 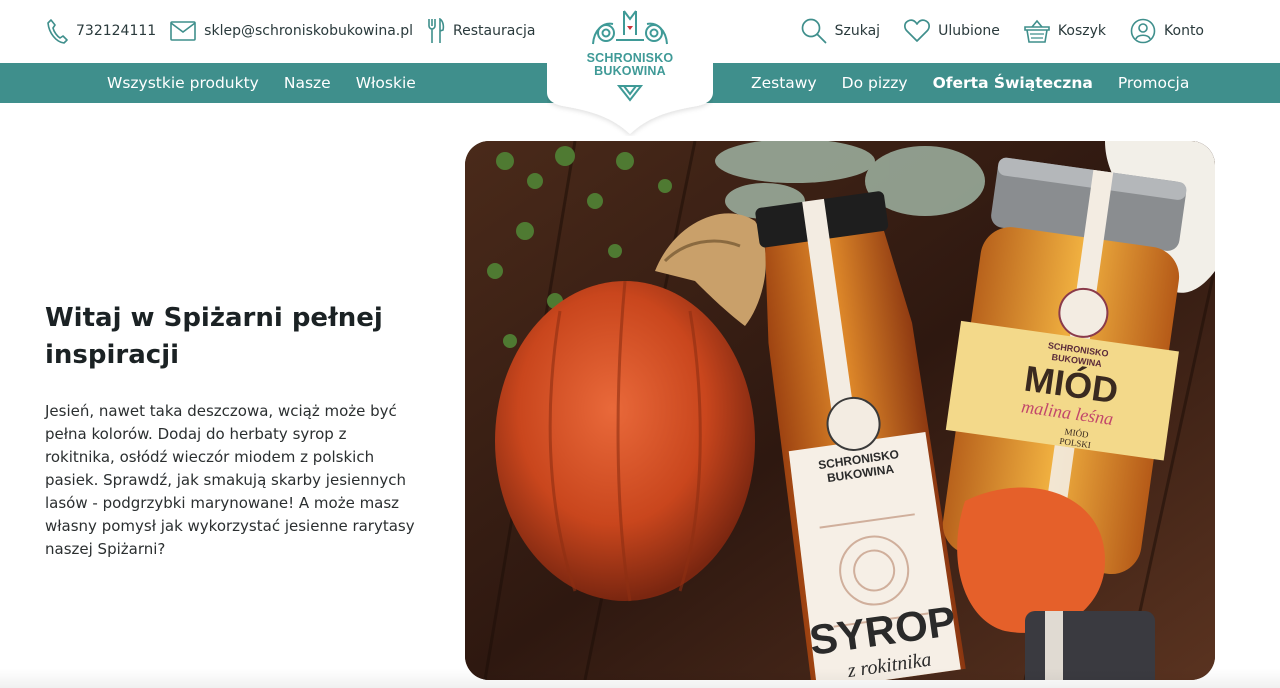 I want to click on nav-italian: Włoskie, so click(x=386, y=83).